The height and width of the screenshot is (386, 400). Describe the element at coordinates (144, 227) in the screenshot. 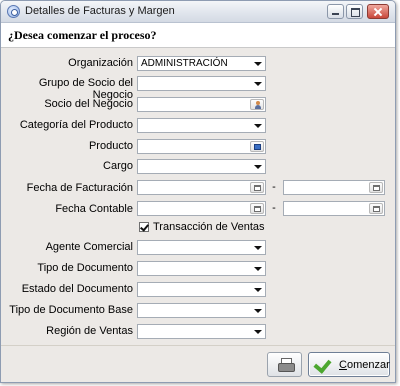

I see `transaccion-ventas-checkbox` at that location.